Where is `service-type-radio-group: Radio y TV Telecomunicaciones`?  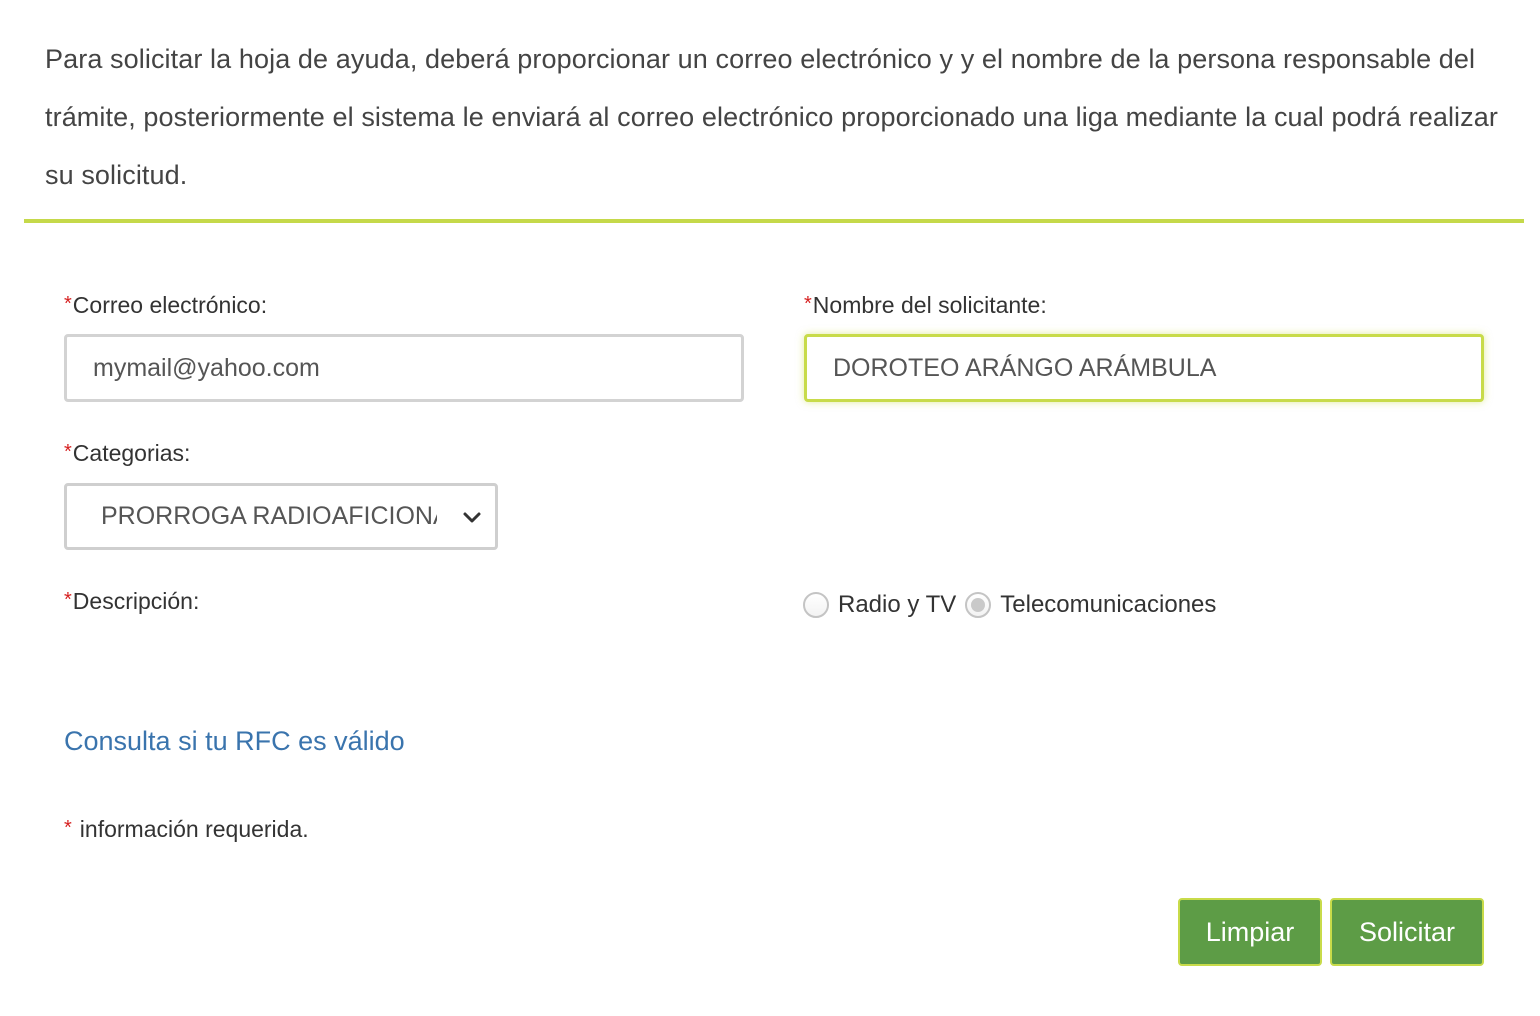 service-type-radio-group: Radio y TV Telecomunicaciones is located at coordinates (1014, 605).